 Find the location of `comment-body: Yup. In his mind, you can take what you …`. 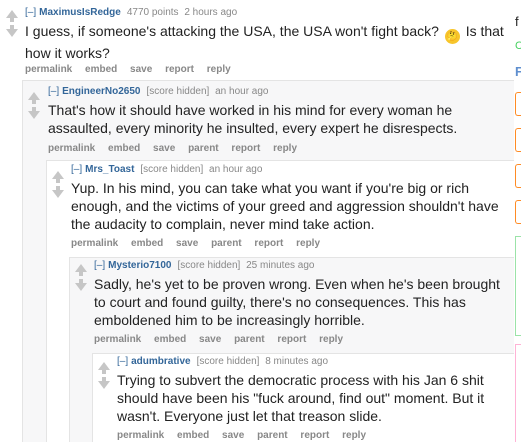

comment-body: Yup. In his mind, you can take what you … is located at coordinates (285, 206).